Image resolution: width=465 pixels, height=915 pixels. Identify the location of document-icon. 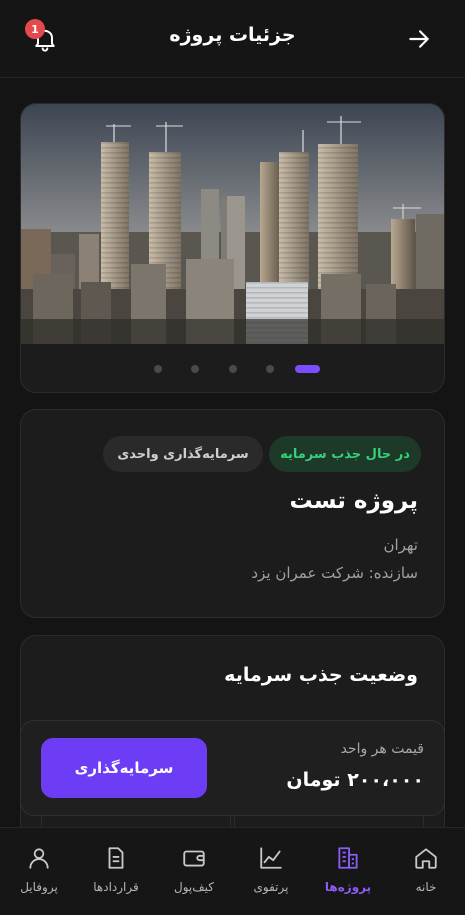
(116, 858).